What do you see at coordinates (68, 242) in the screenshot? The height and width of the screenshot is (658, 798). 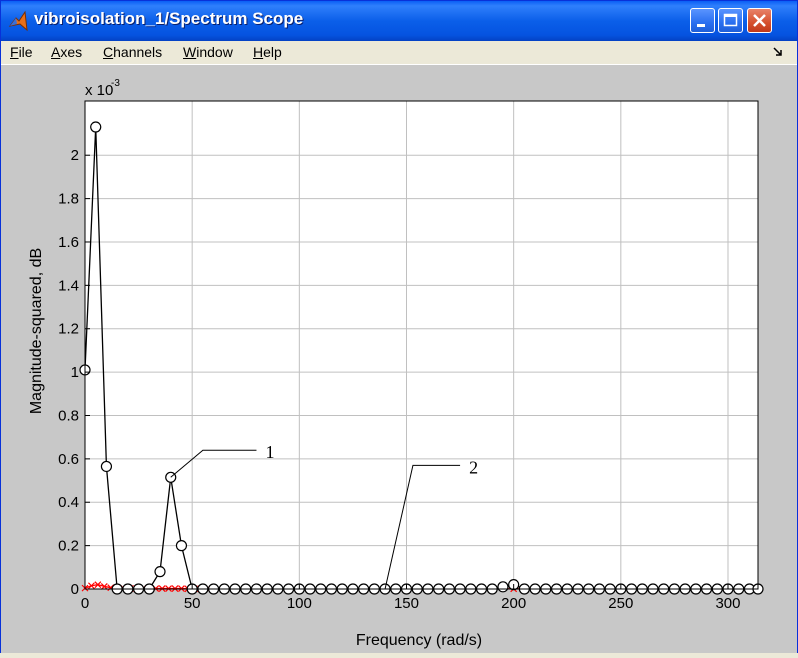 I see `y-tick-label: 1.6` at bounding box center [68, 242].